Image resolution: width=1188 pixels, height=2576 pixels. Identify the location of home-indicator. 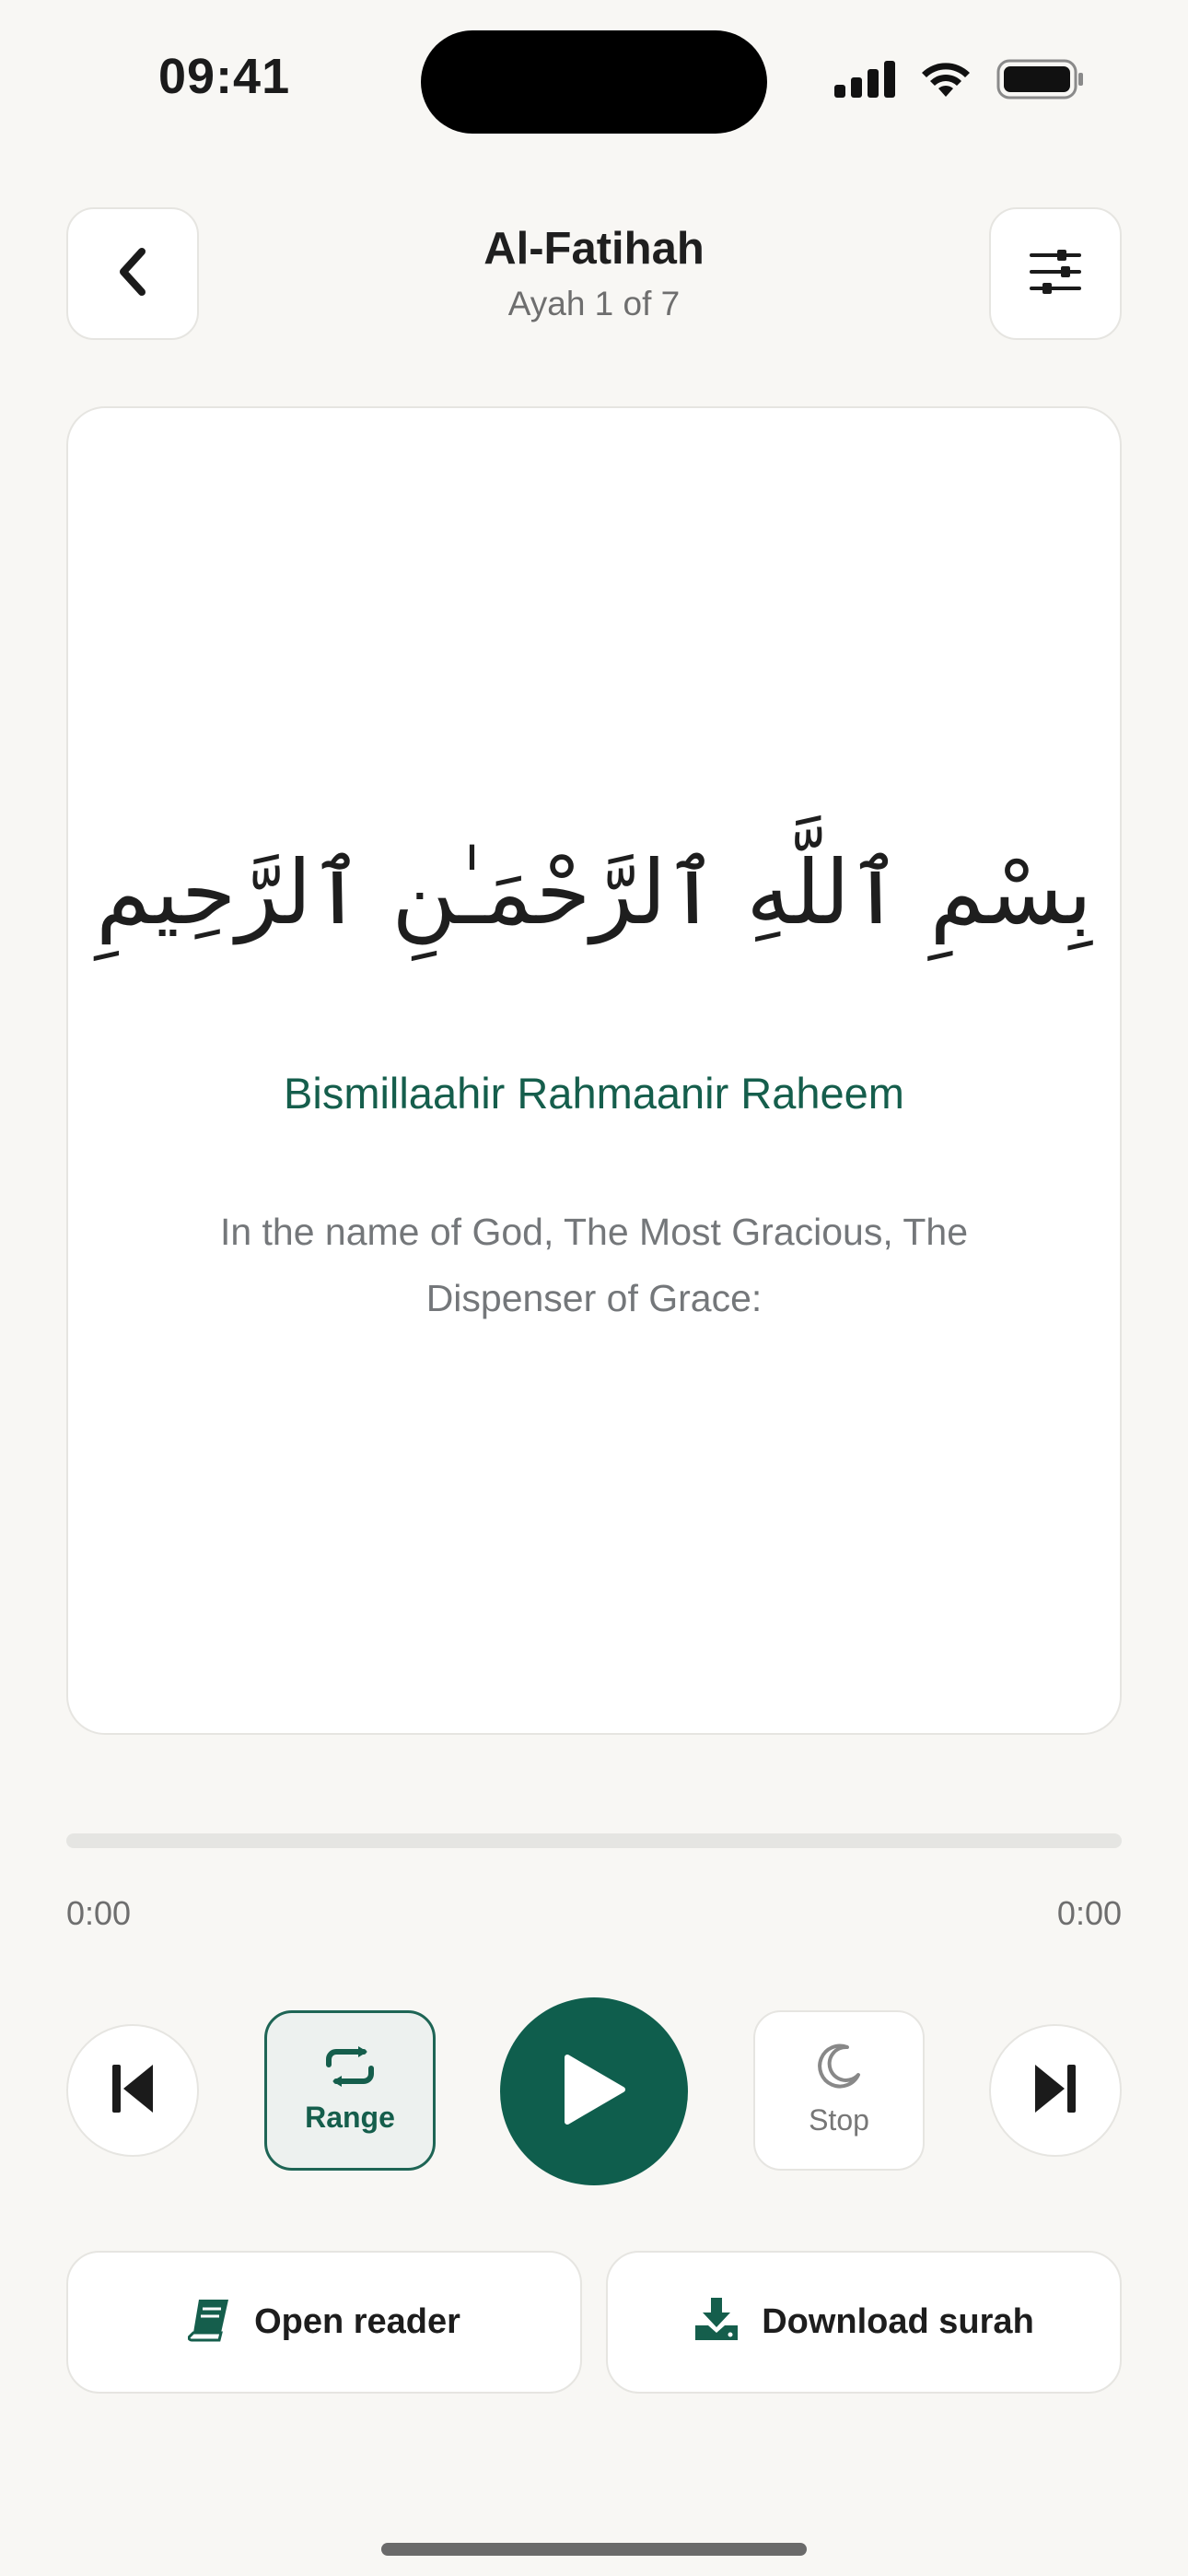
(594, 2549).